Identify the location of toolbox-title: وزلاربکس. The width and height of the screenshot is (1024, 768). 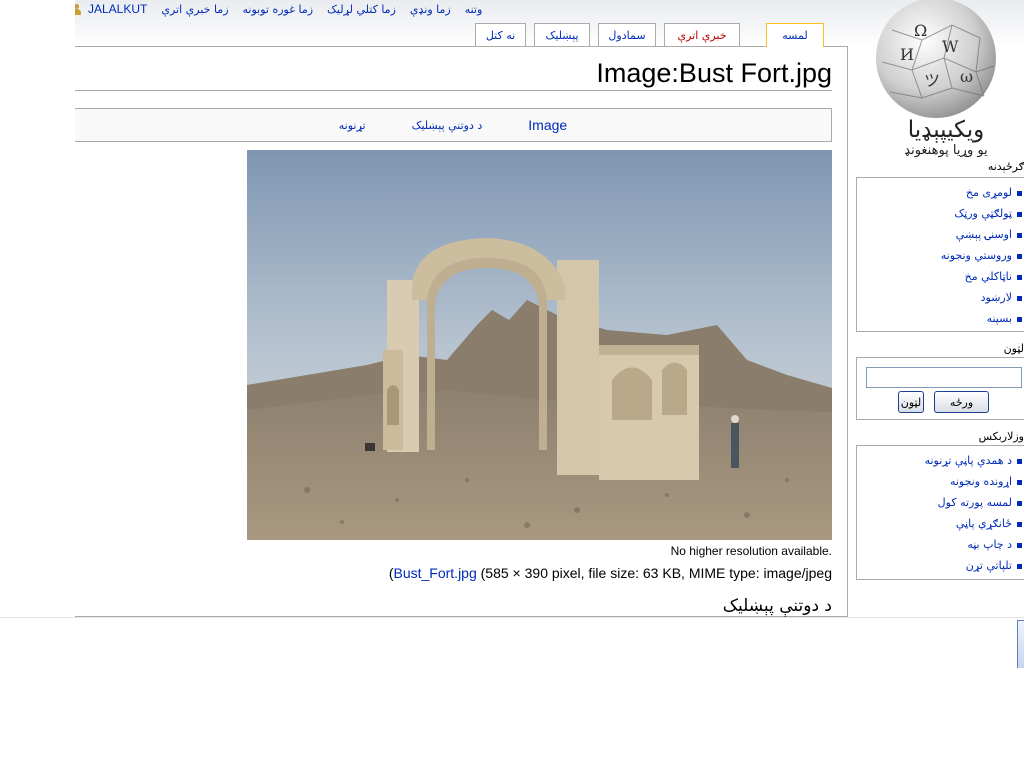
(1001, 436).